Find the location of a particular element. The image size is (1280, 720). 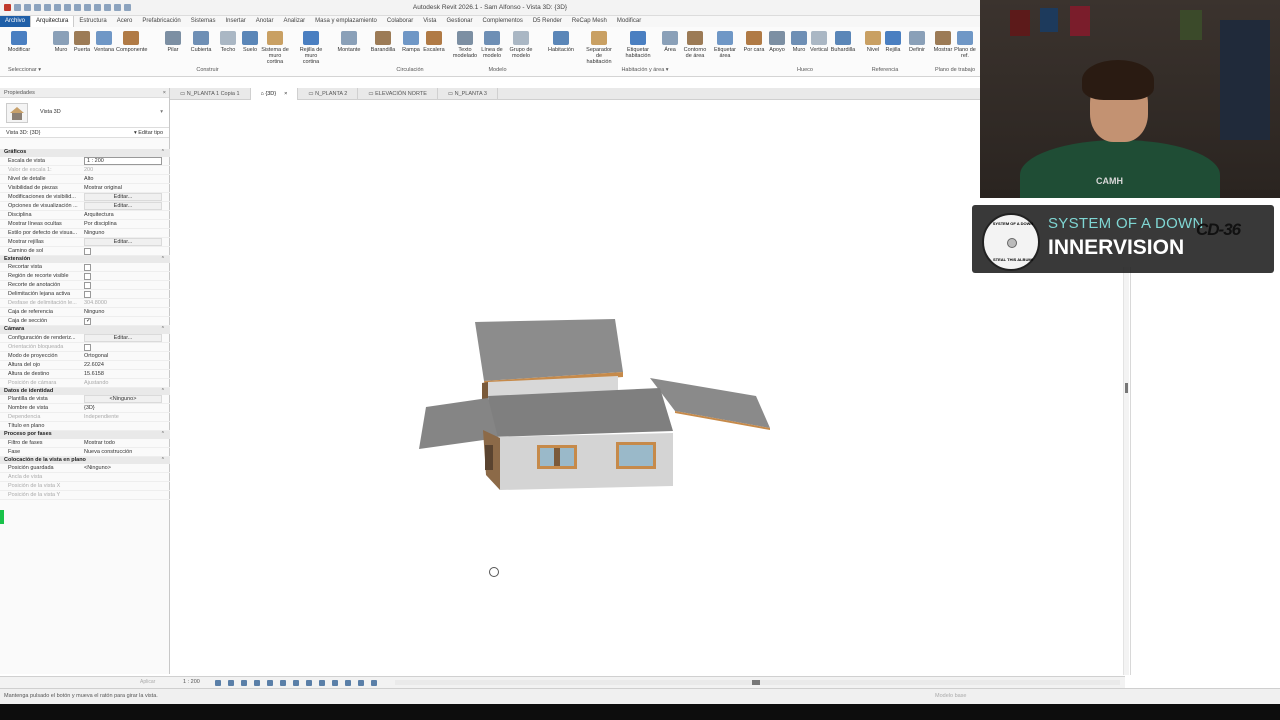

tab-masa-y-emplazamiento: Masa y emplazamiento is located at coordinates (346, 21).